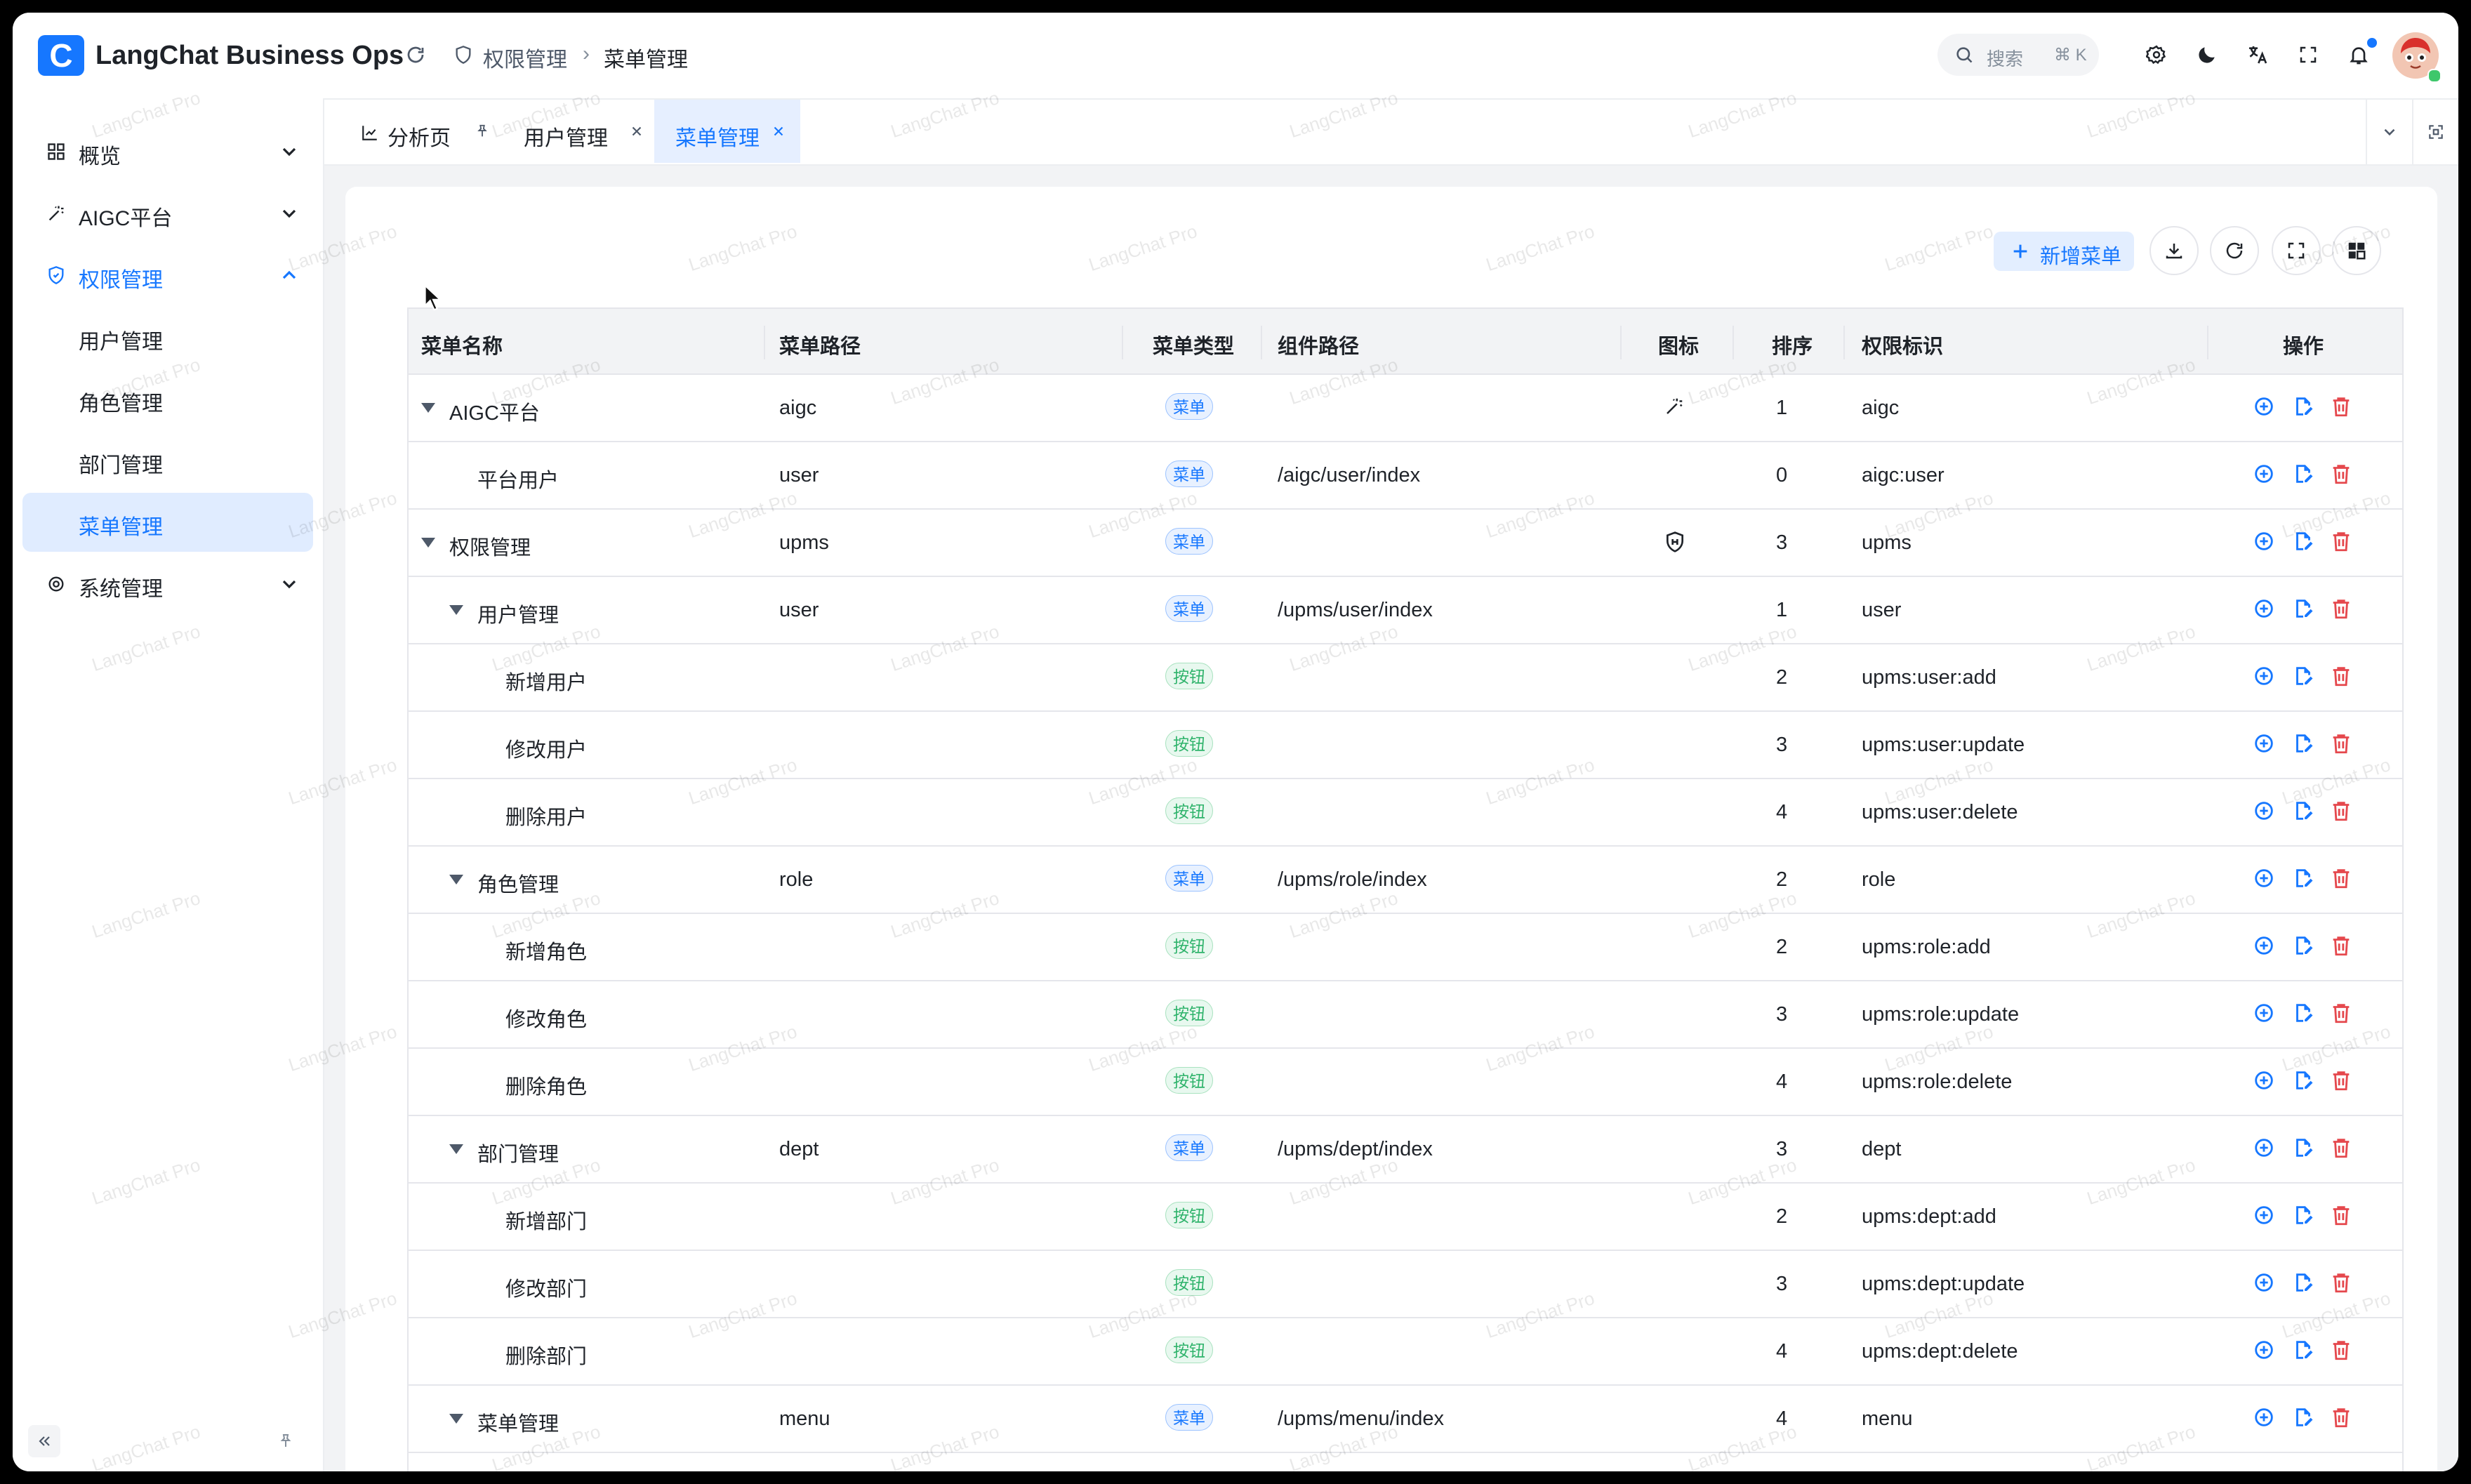  What do you see at coordinates (167, 151) in the screenshot?
I see `sidebar-item-overview: 概览` at bounding box center [167, 151].